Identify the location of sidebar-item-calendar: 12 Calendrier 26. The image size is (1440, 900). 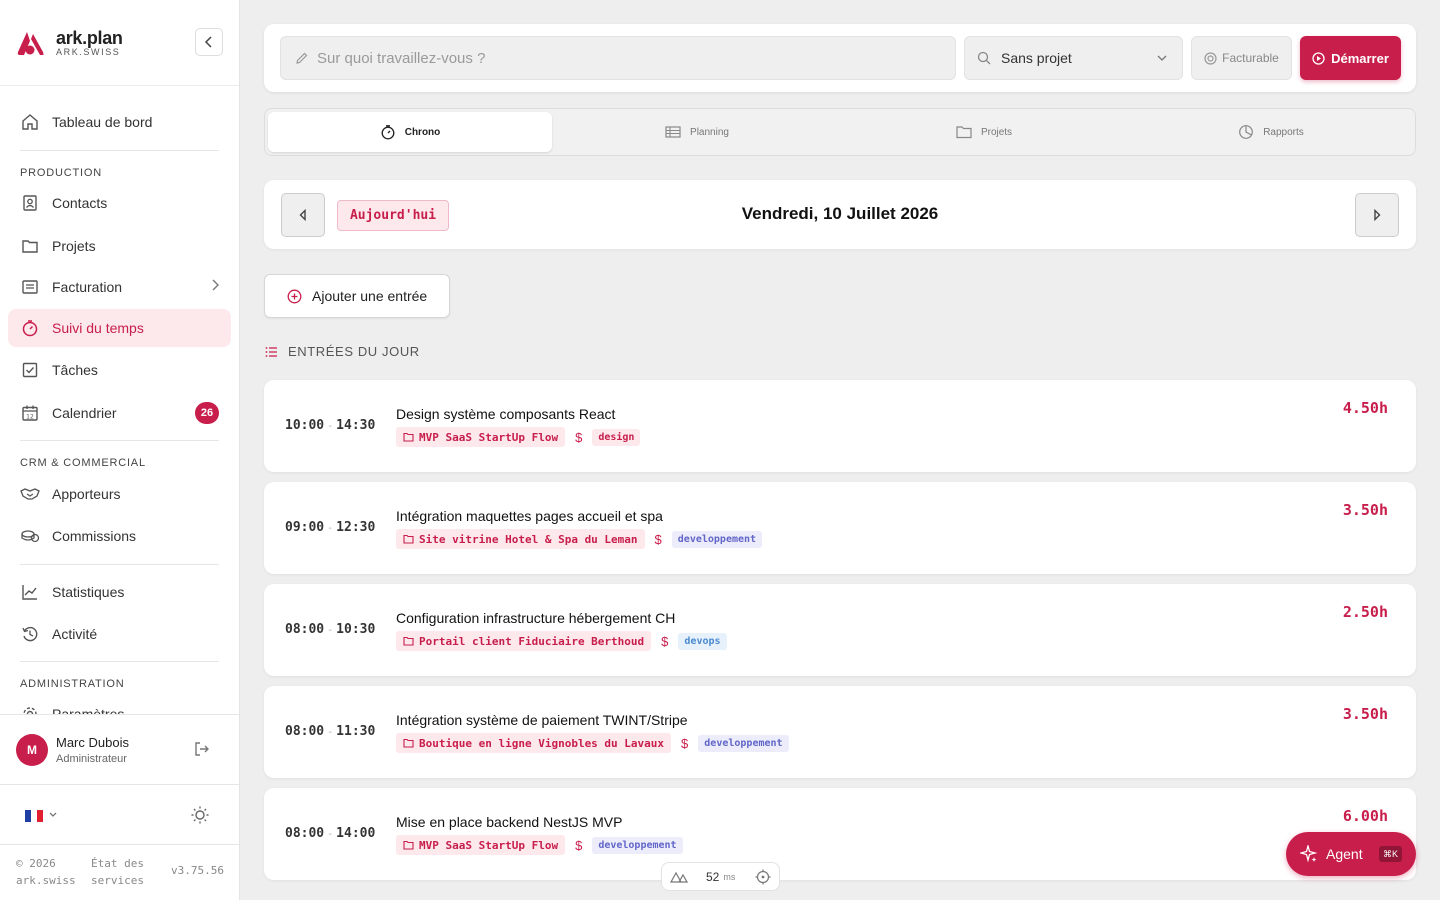
(119, 413).